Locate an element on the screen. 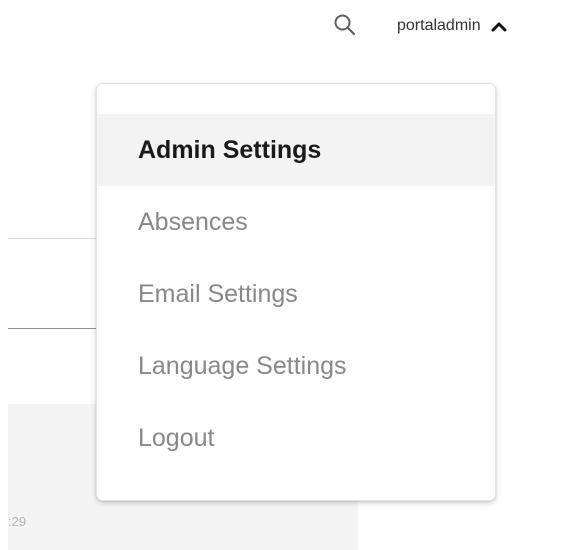  user-menu-toggle: portaladmin is located at coordinates (452, 26).